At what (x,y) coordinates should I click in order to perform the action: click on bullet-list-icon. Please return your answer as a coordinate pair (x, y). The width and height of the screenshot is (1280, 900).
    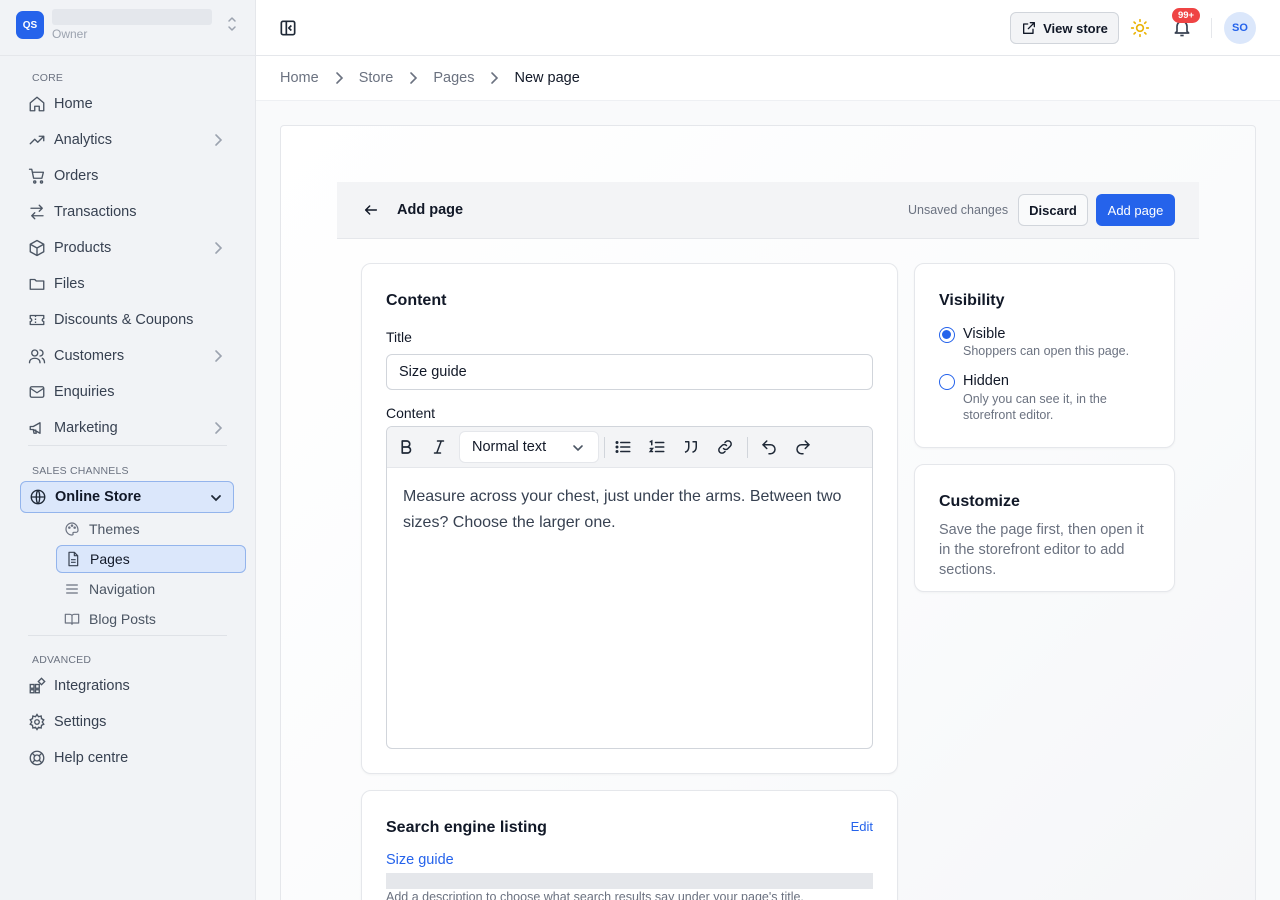
    Looking at the image, I should click on (623, 447).